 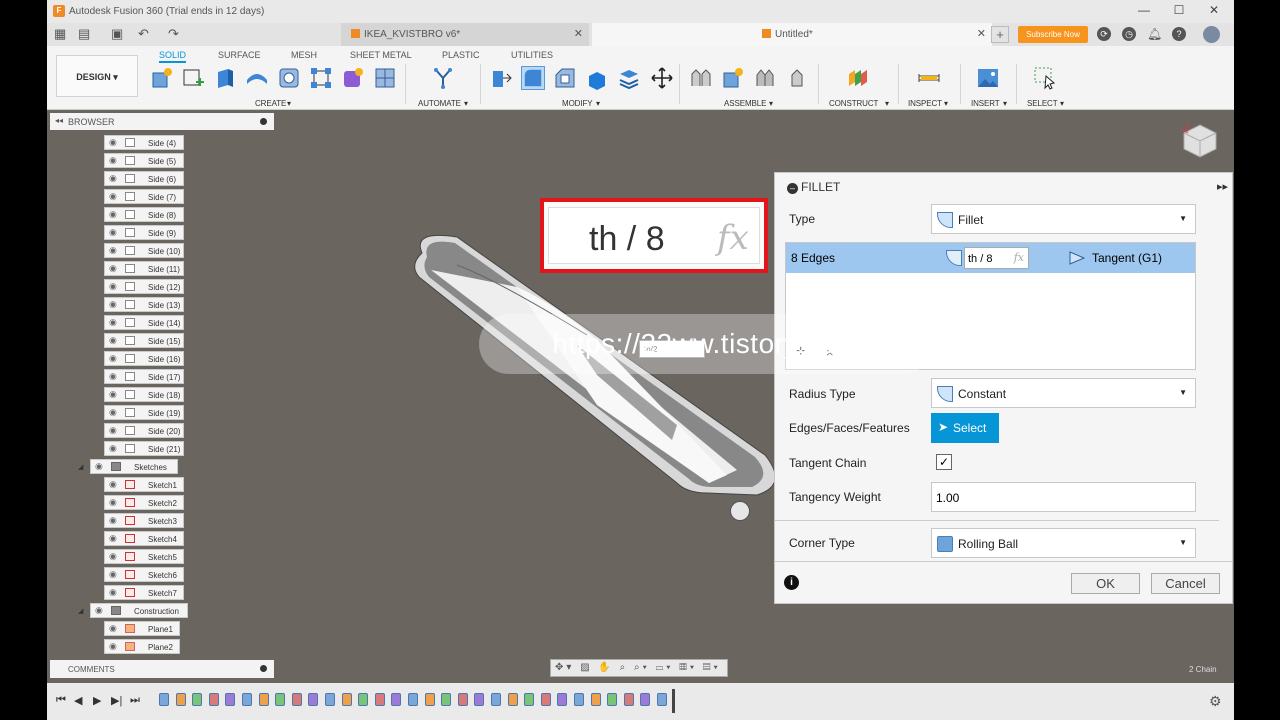 What do you see at coordinates (629, 78) in the screenshot?
I see `combine-icon` at bounding box center [629, 78].